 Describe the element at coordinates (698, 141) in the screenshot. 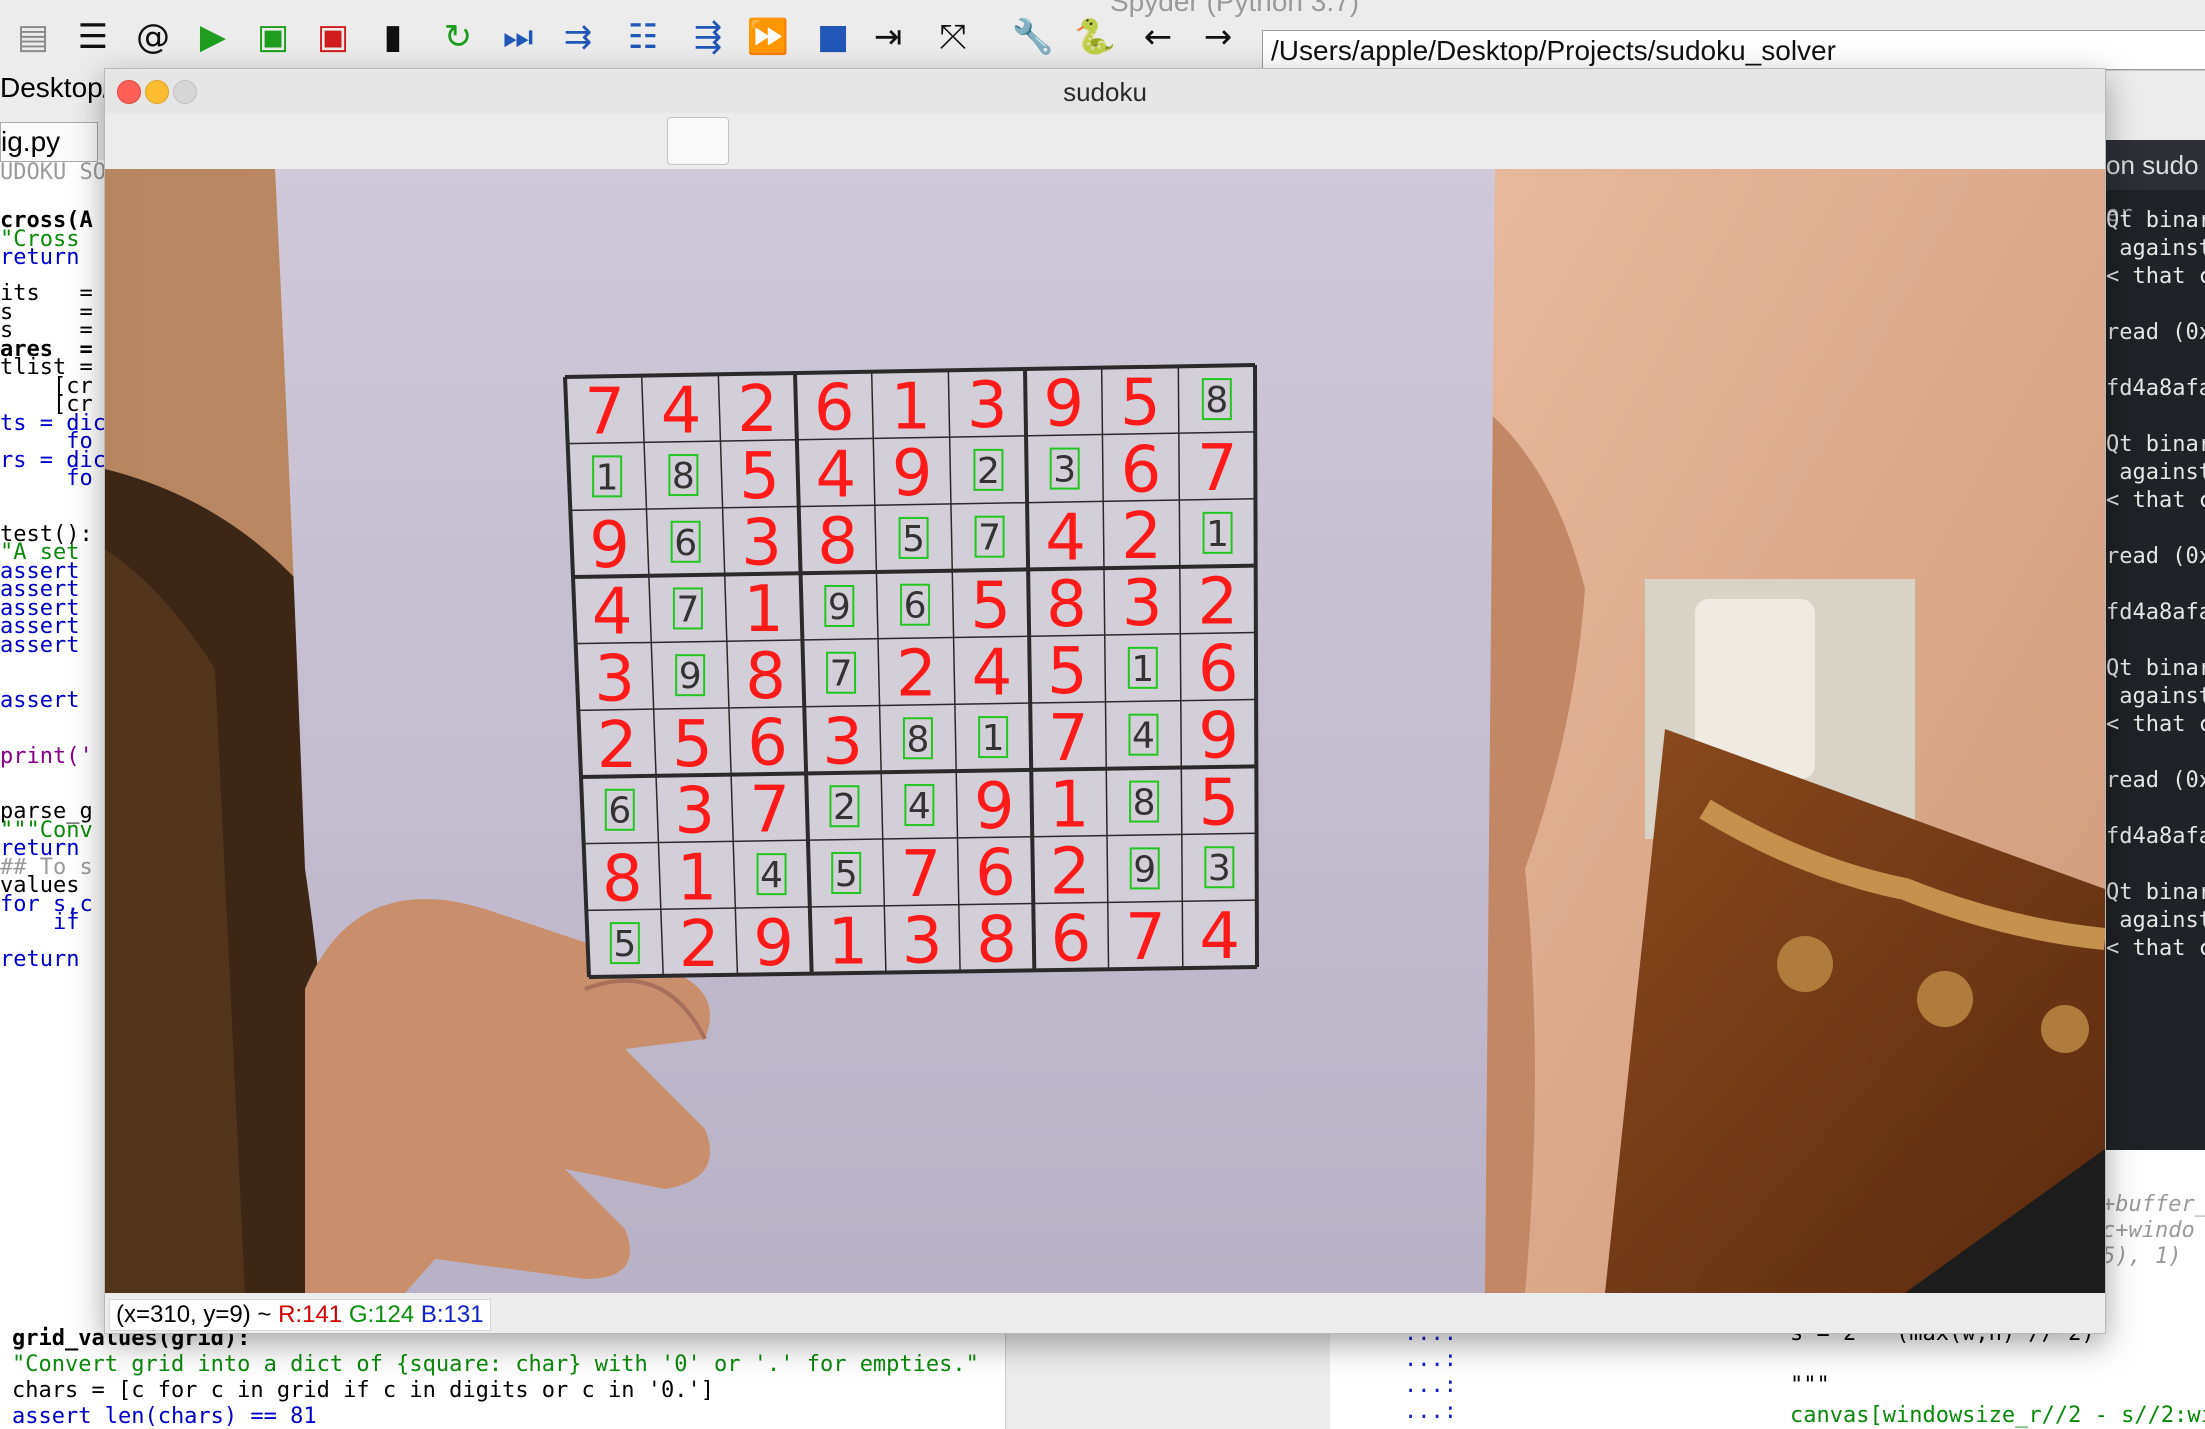

I see `toolbar-button` at that location.